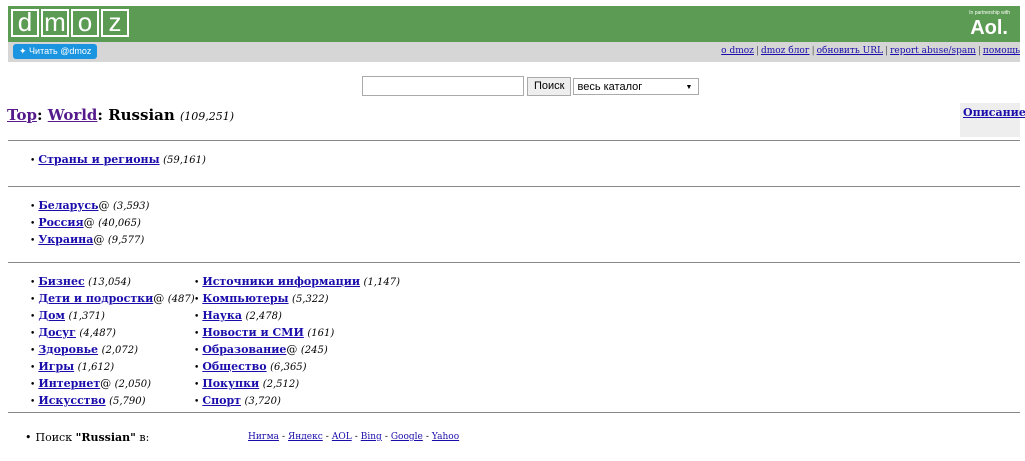  I want to click on category-link: Бизнес, so click(61, 281).